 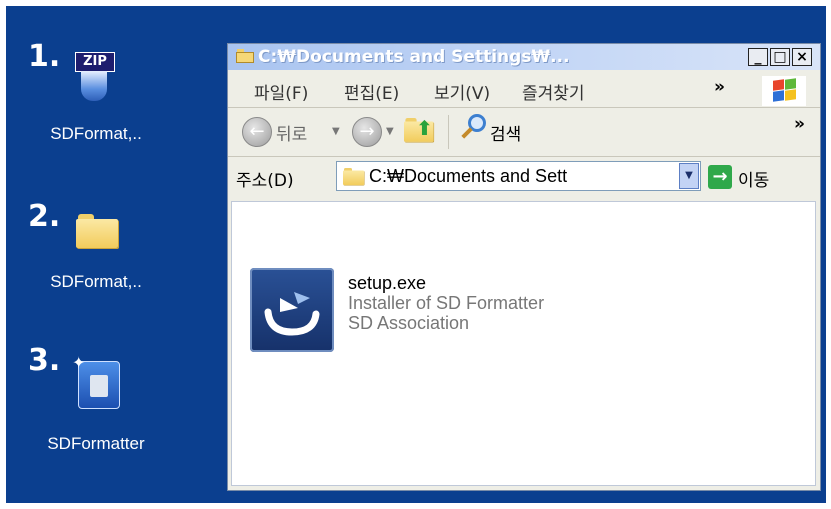 I want to click on chevron-down-icon: ▼, so click(x=689, y=176).